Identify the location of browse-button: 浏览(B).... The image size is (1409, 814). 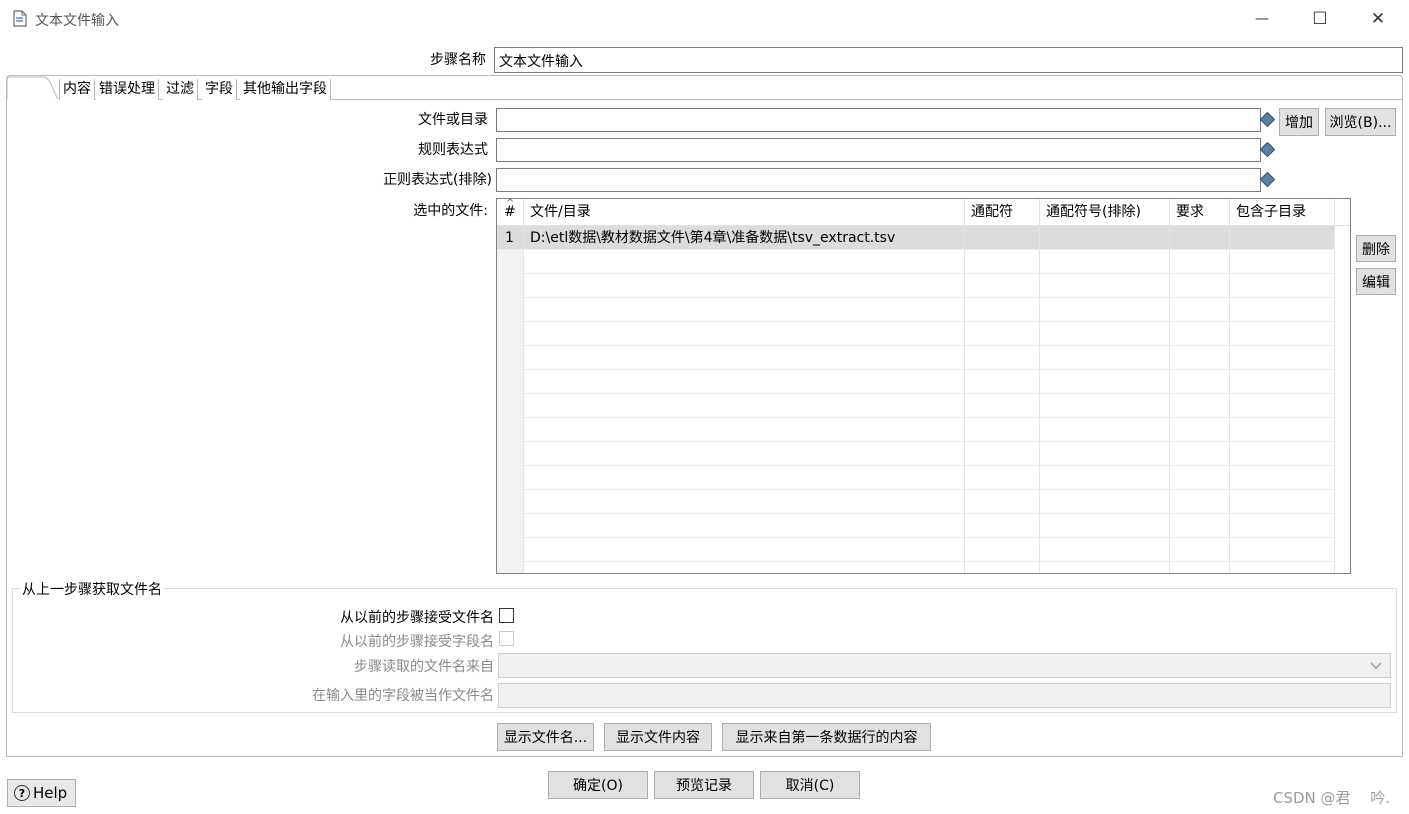
(1360, 122).